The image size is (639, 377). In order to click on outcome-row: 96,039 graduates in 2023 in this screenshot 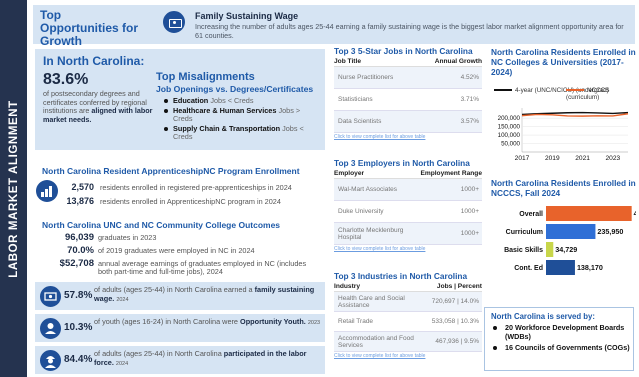, I will do `click(110, 237)`.